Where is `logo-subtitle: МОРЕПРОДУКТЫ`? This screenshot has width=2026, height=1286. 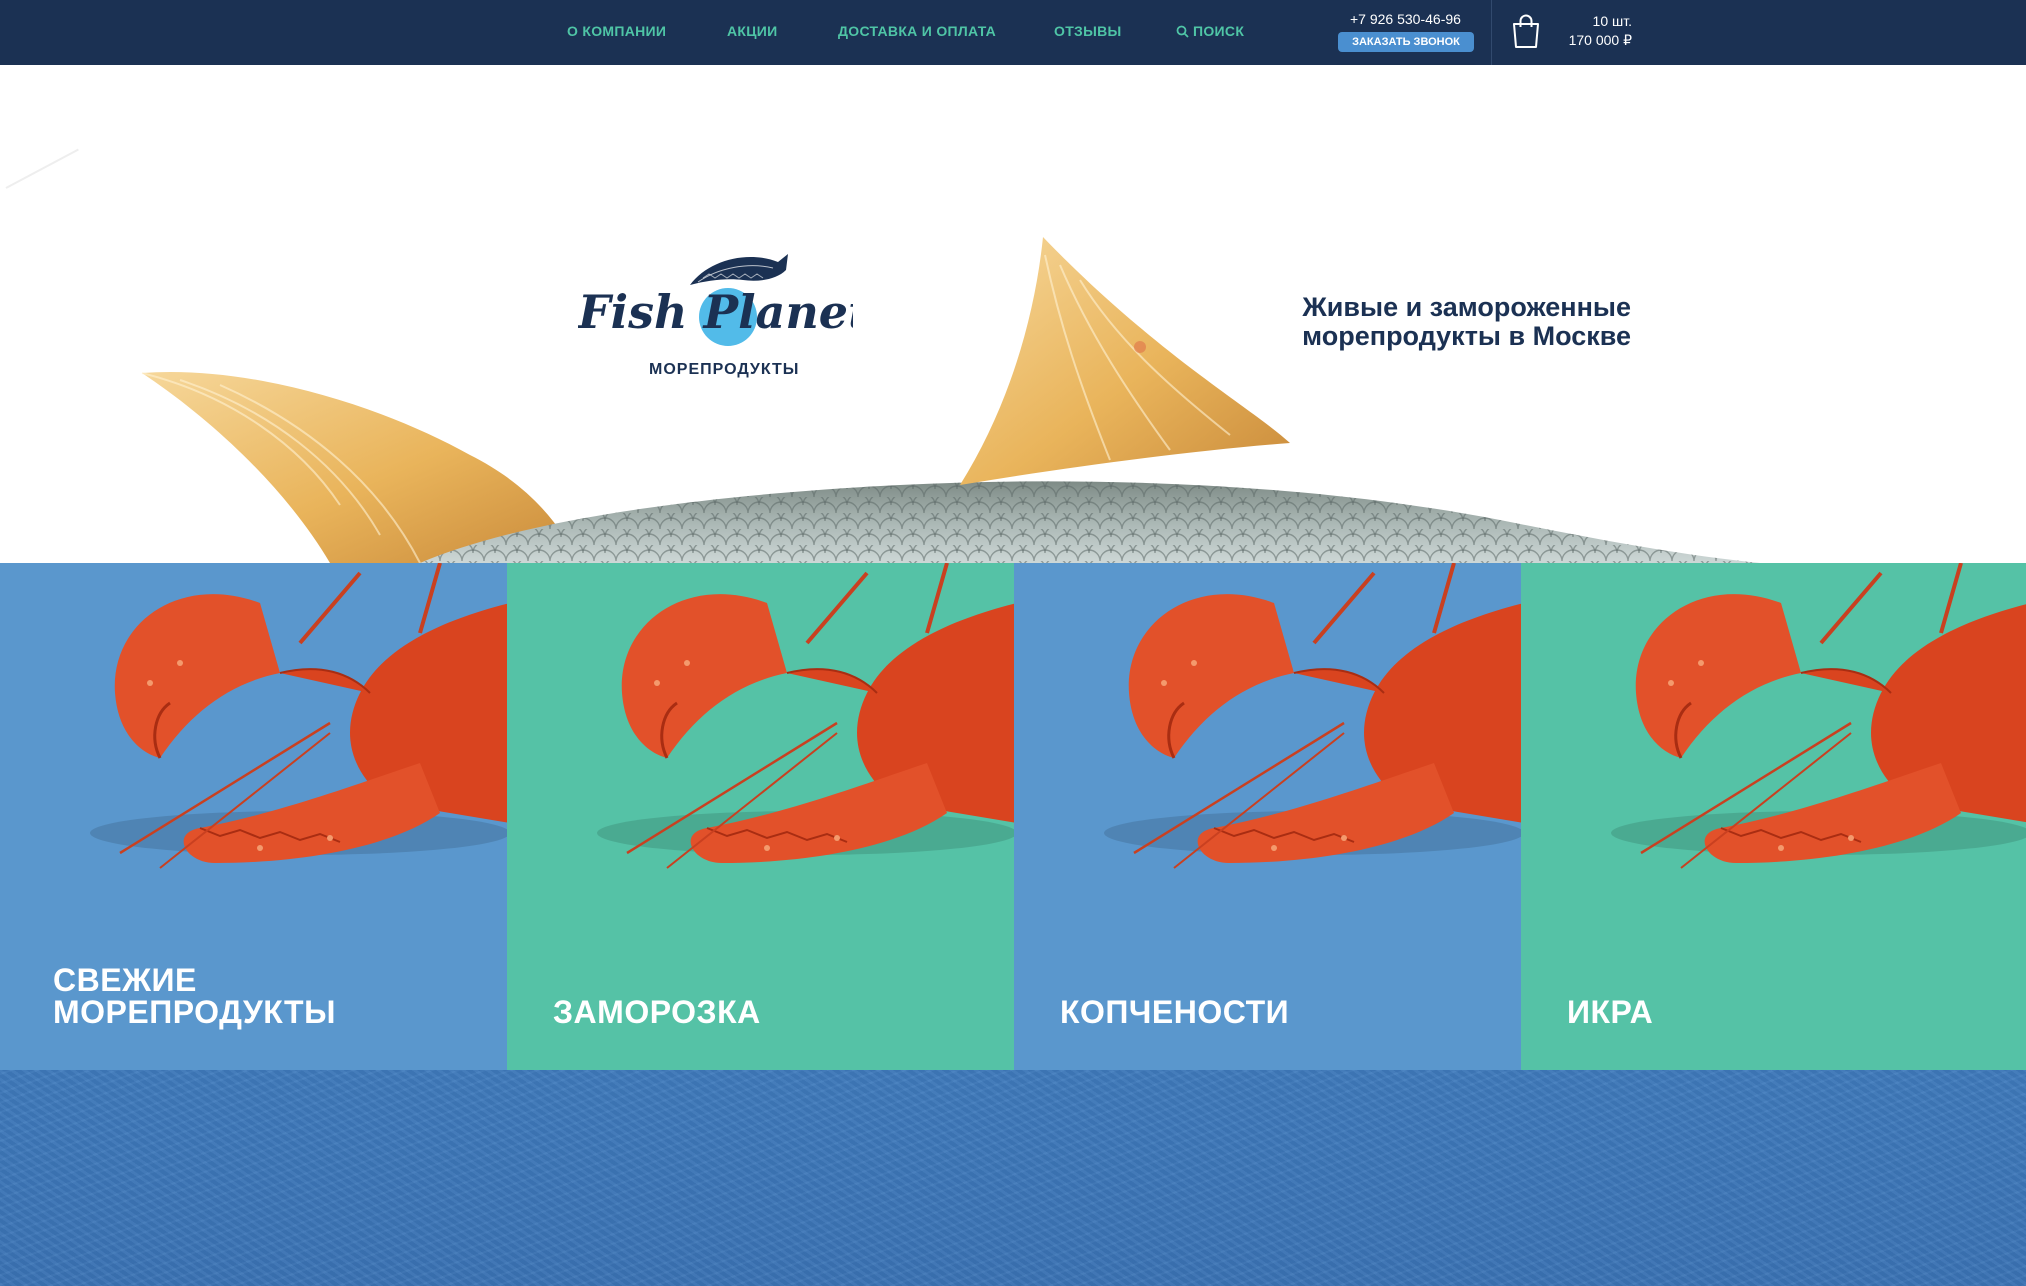 logo-subtitle: МОРЕПРОДУКТЫ is located at coordinates (724, 369).